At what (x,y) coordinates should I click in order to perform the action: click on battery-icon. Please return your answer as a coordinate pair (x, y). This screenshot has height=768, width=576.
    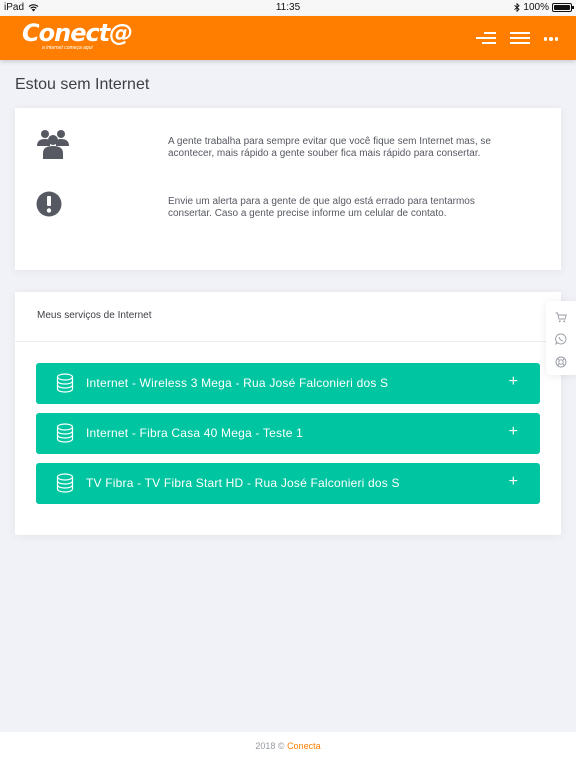
    Looking at the image, I should click on (563, 7).